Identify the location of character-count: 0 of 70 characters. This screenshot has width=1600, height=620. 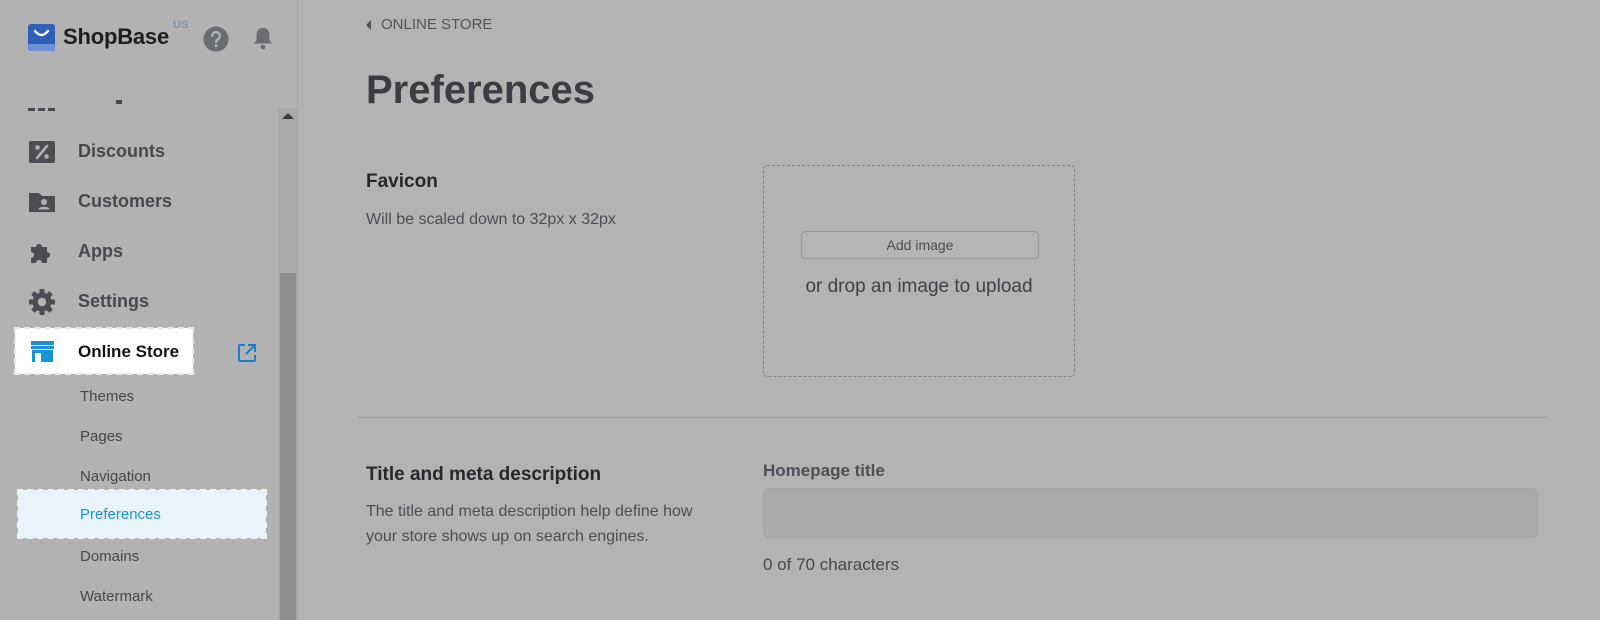
(831, 564).